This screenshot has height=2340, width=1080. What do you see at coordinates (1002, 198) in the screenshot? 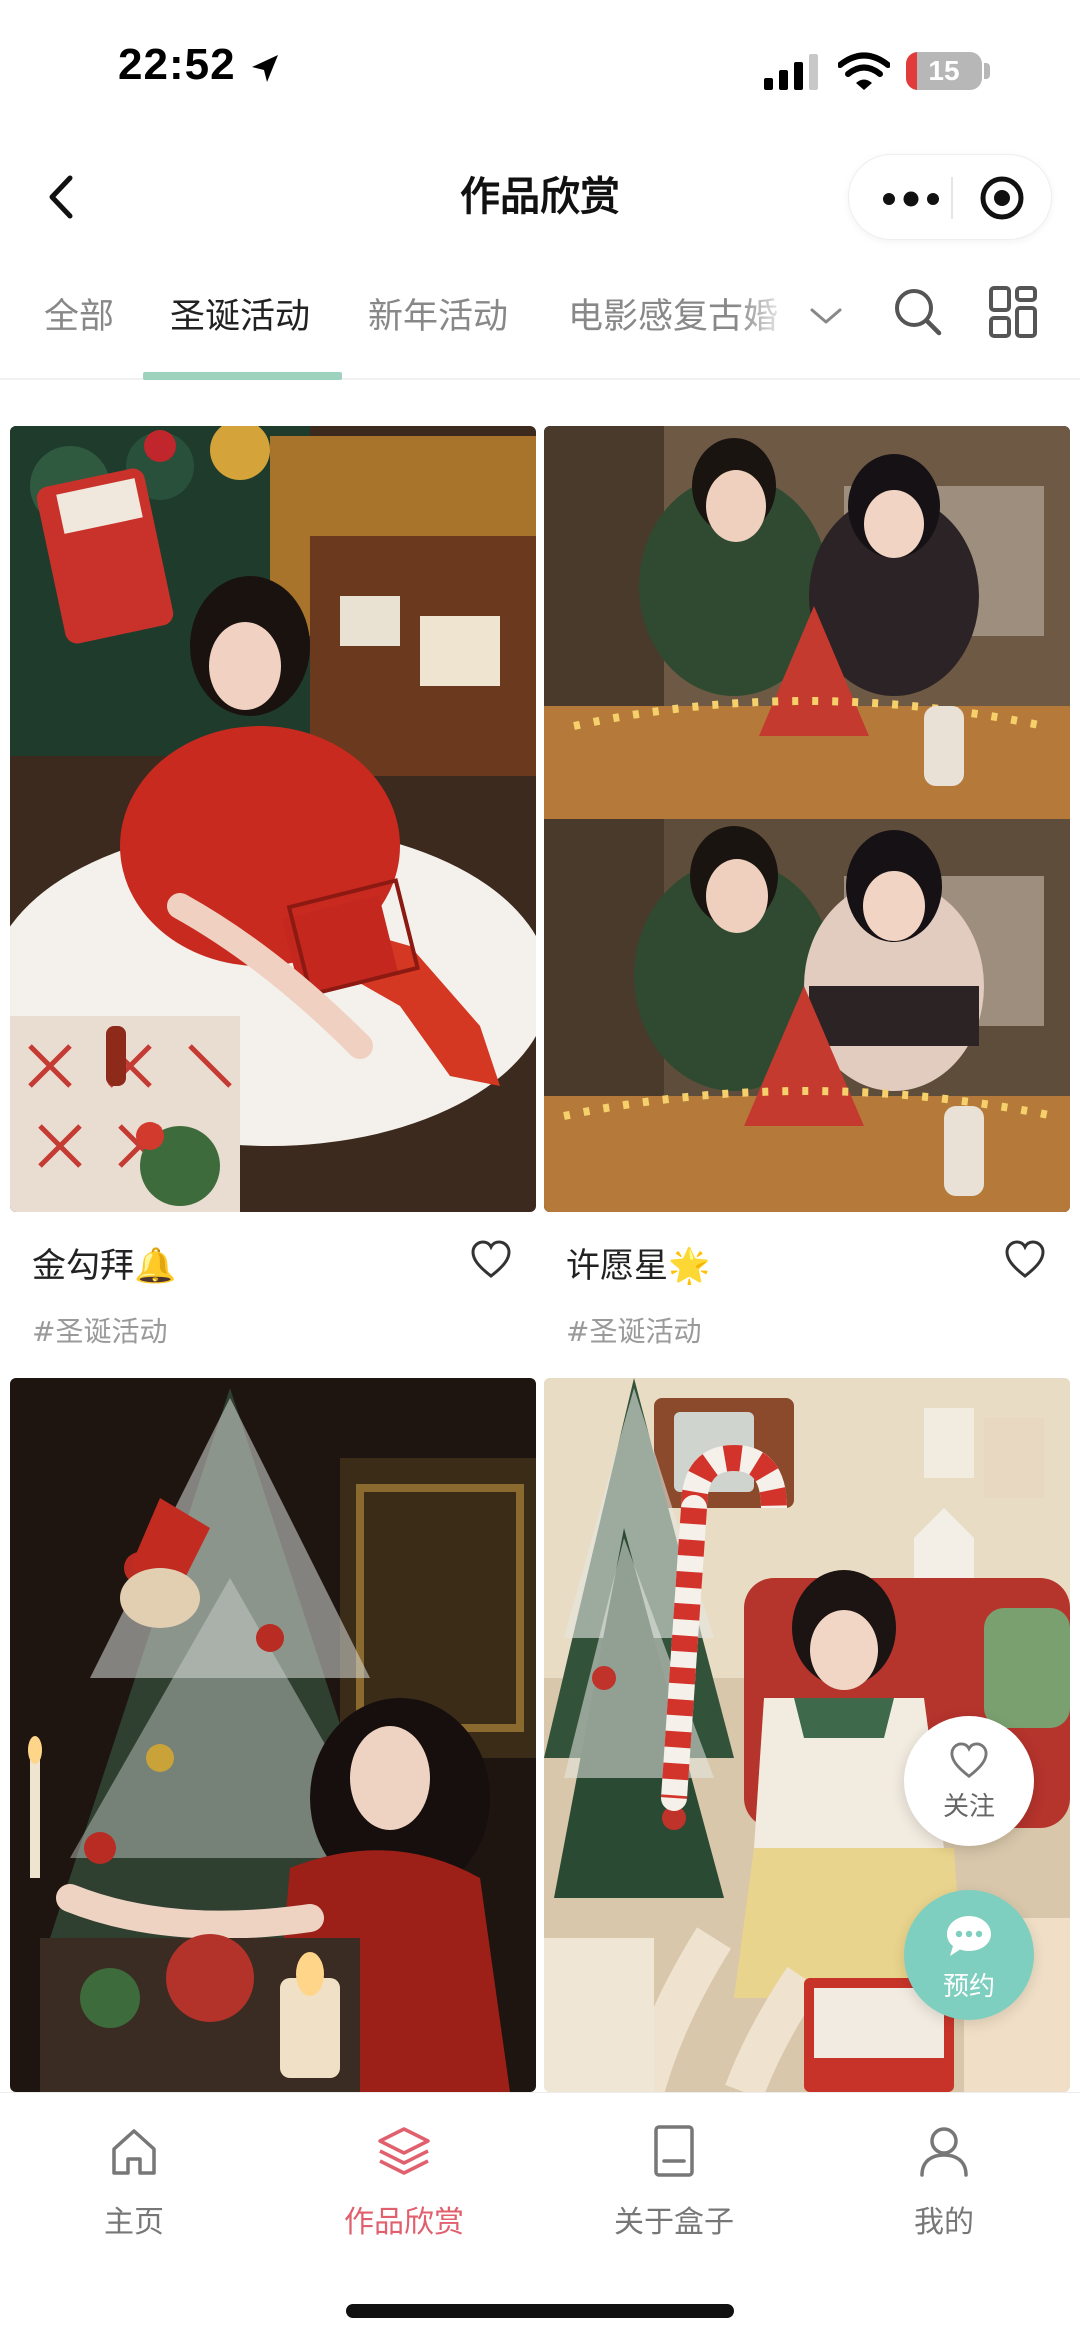
I see `close-miniprogram-button` at bounding box center [1002, 198].